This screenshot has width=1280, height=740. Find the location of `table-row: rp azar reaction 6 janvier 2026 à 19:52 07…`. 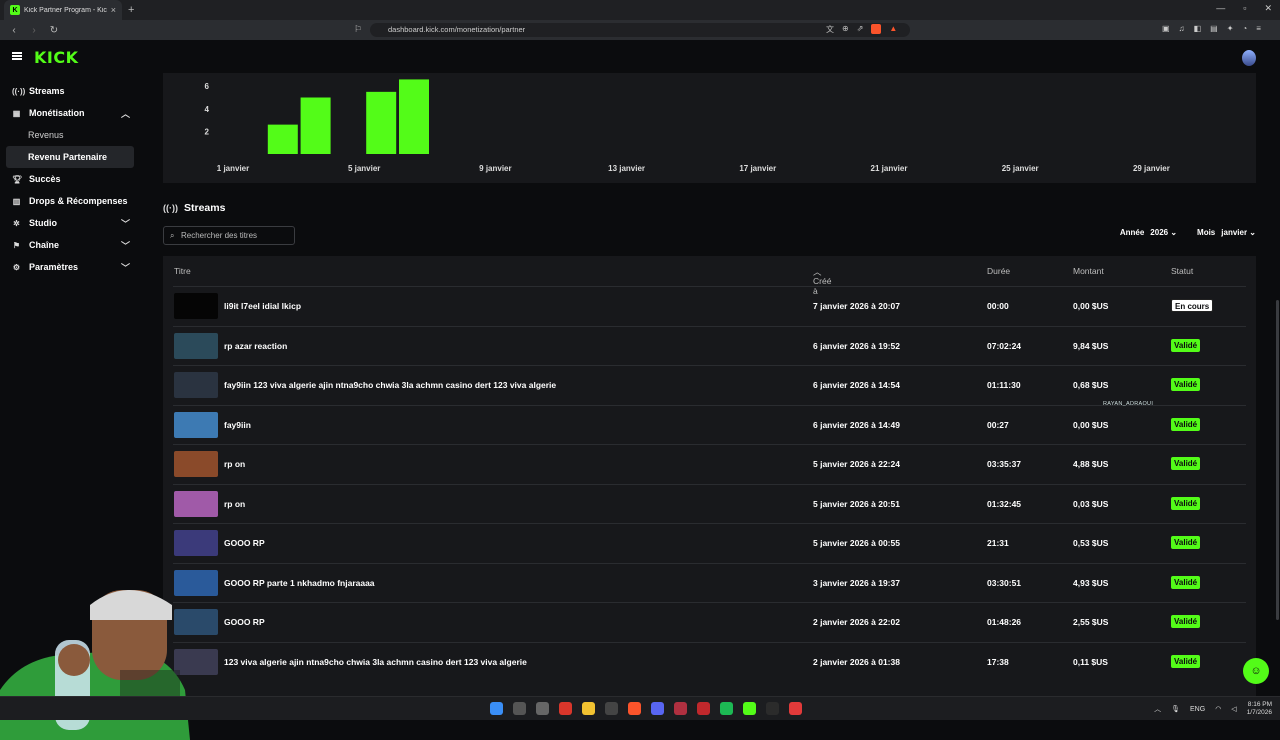

table-row: rp azar reaction 6 janvier 2026 à 19:52 07… is located at coordinates (709, 345).